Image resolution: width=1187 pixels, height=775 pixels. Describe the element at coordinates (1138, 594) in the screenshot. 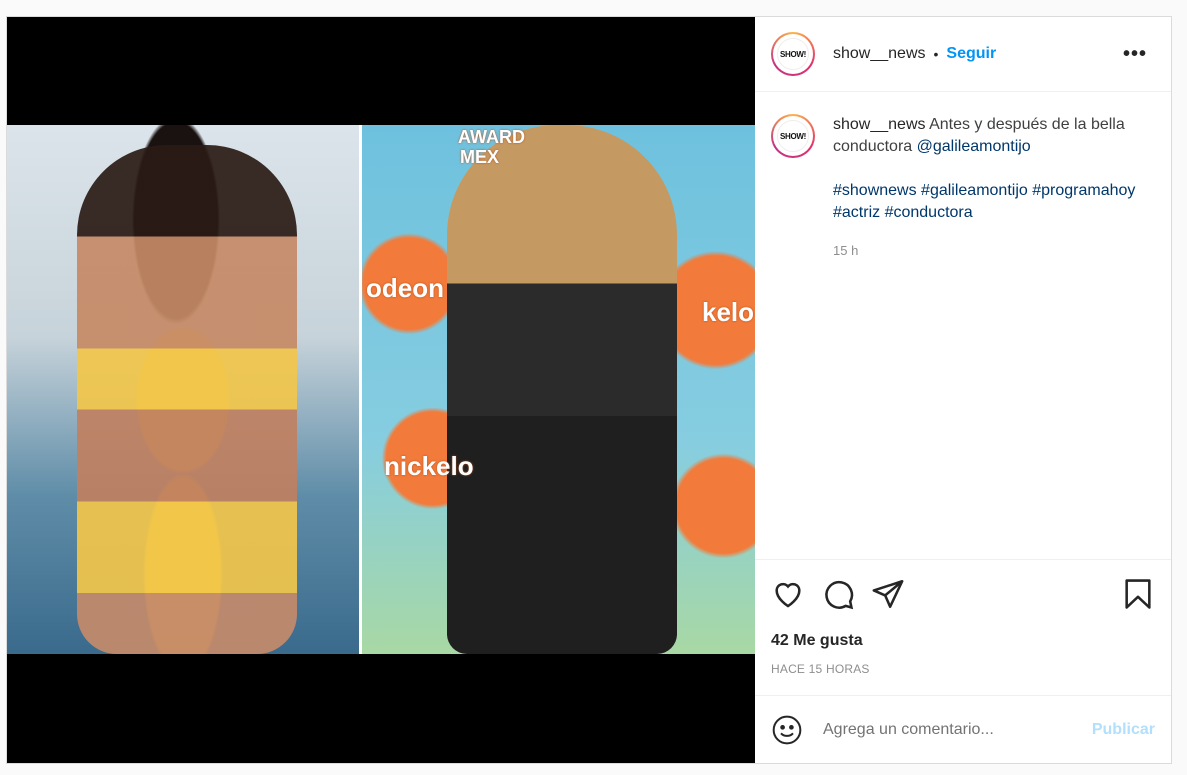

I see `bookmark-icon` at that location.